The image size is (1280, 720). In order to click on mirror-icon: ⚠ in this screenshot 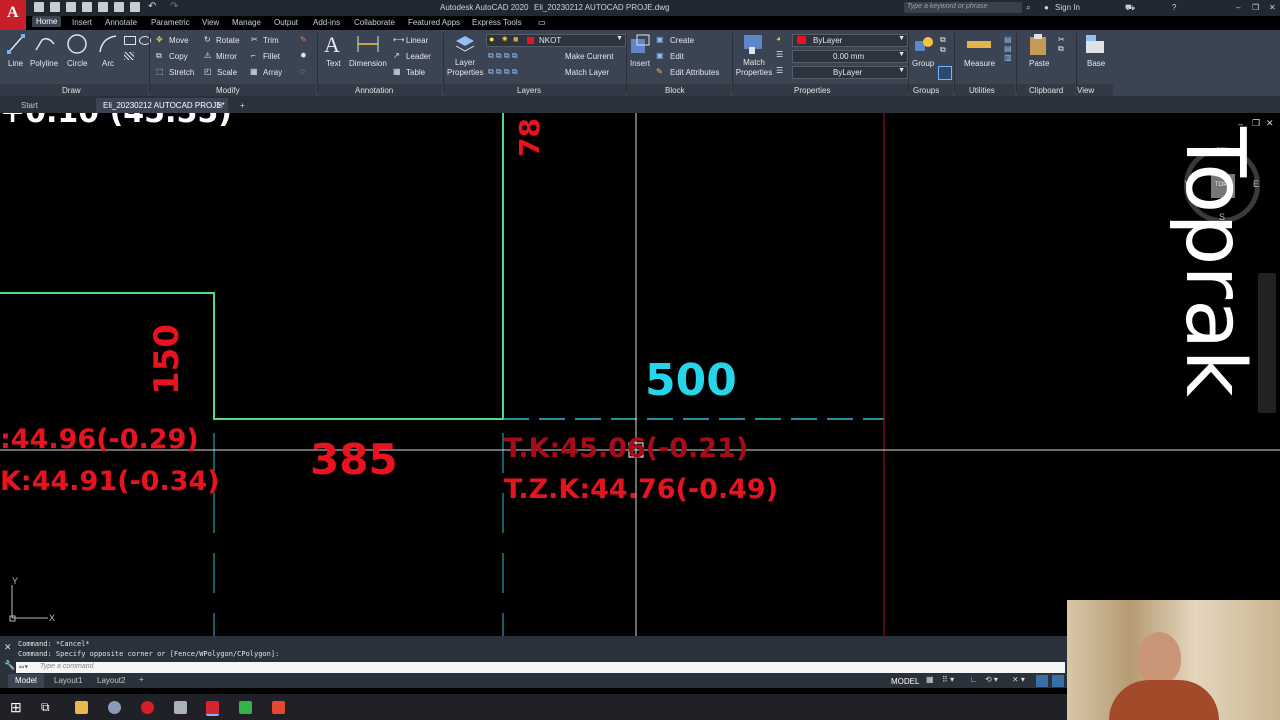, I will do `click(207, 55)`.